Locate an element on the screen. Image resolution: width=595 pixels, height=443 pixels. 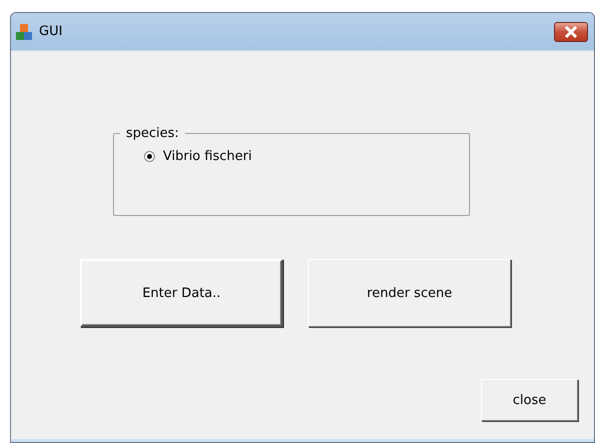
radio-button is located at coordinates (149, 156).